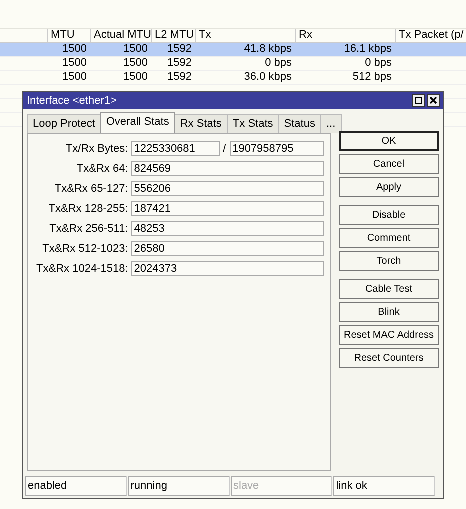 The height and width of the screenshot is (509, 466). I want to click on column-header: Tx, so click(245, 35).